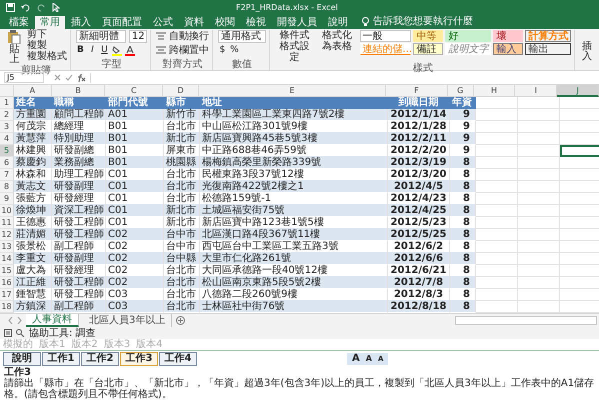 This screenshot has height=404, width=599. What do you see at coordinates (7, 211) in the screenshot?
I see `row-header: 10` at bounding box center [7, 211].